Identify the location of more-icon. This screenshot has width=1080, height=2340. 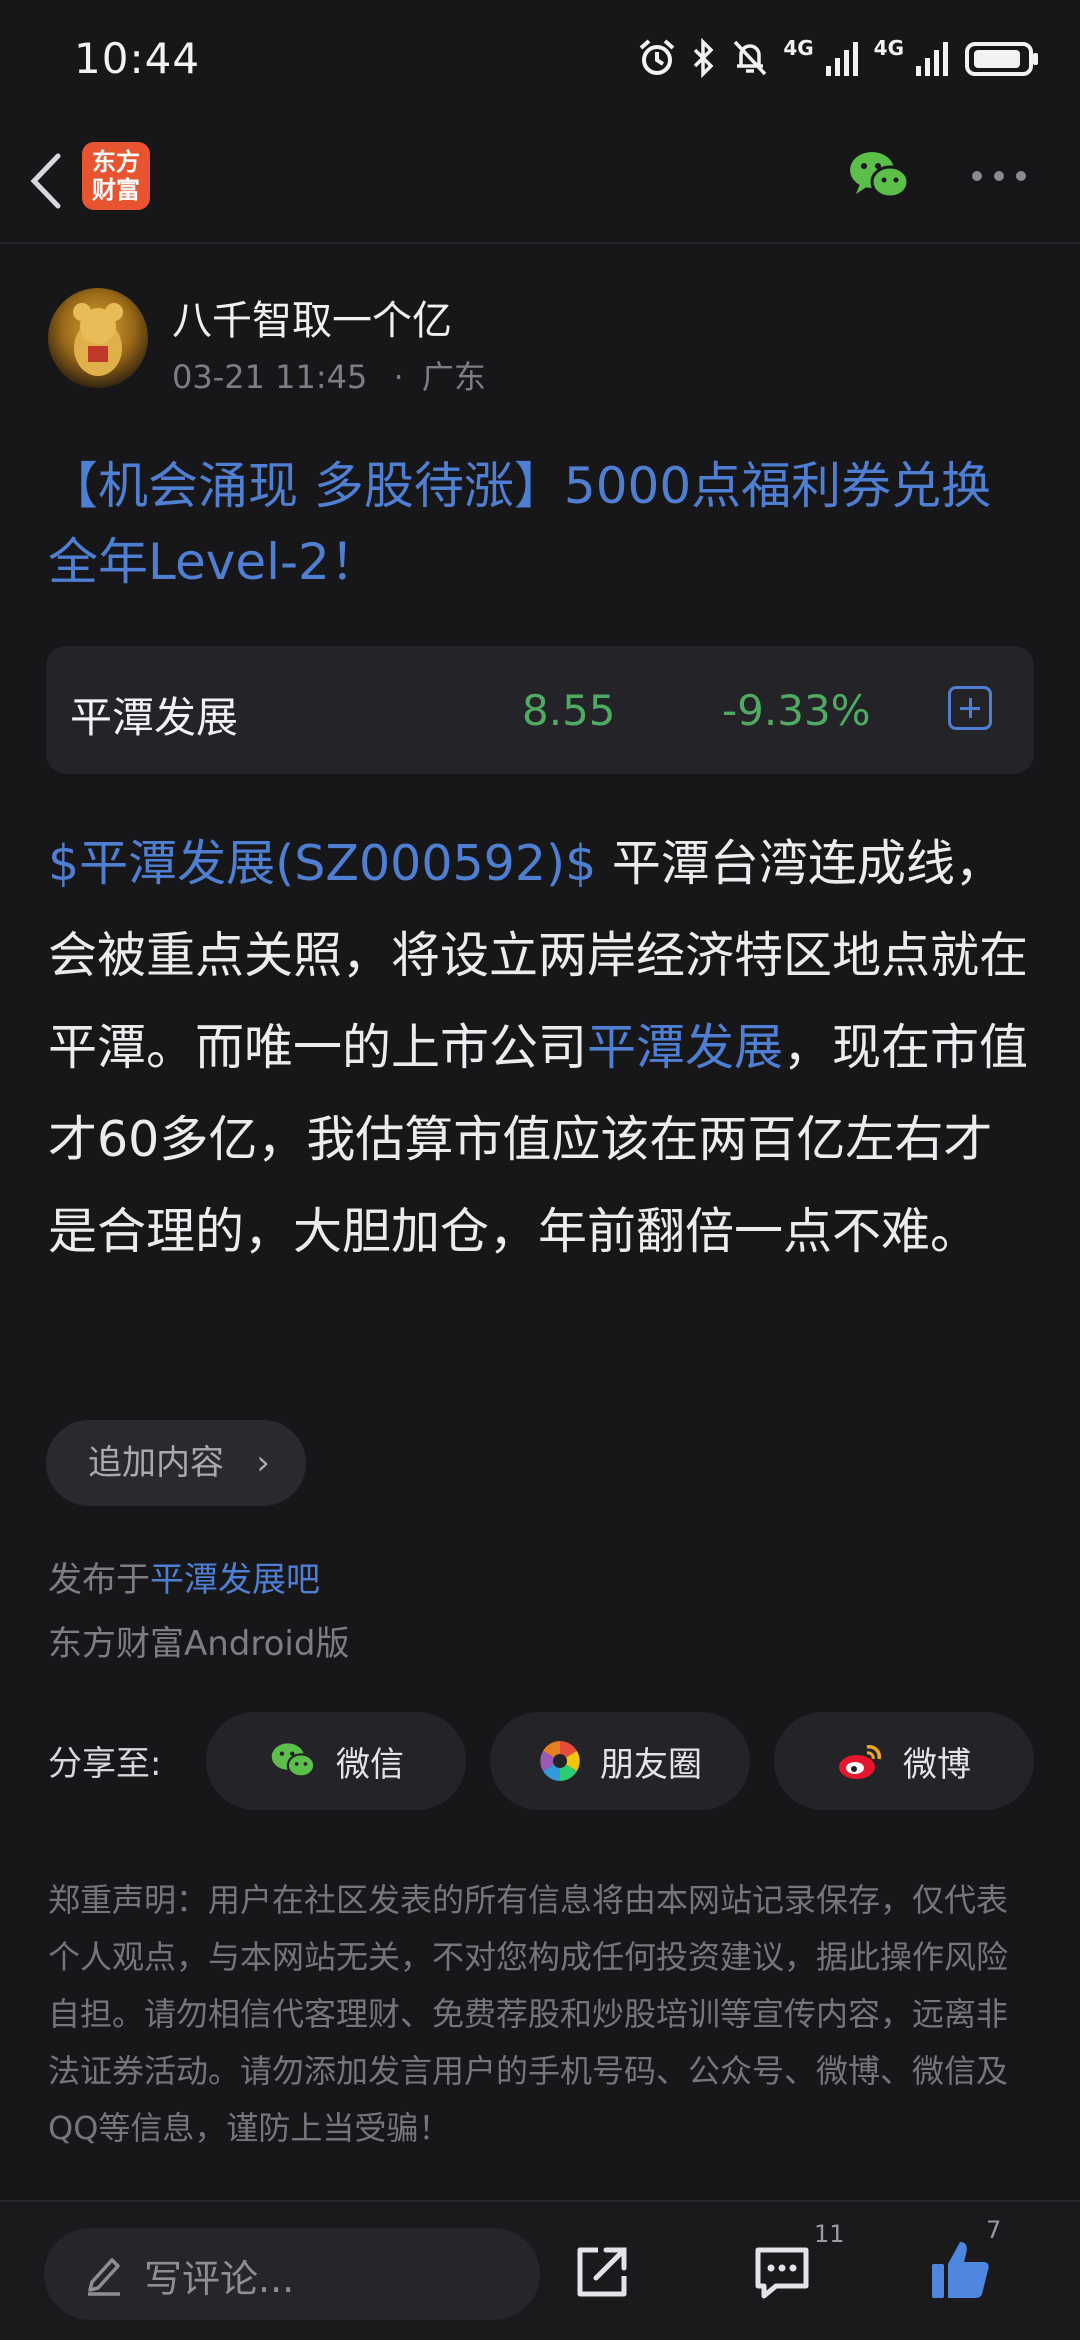
(1002, 176).